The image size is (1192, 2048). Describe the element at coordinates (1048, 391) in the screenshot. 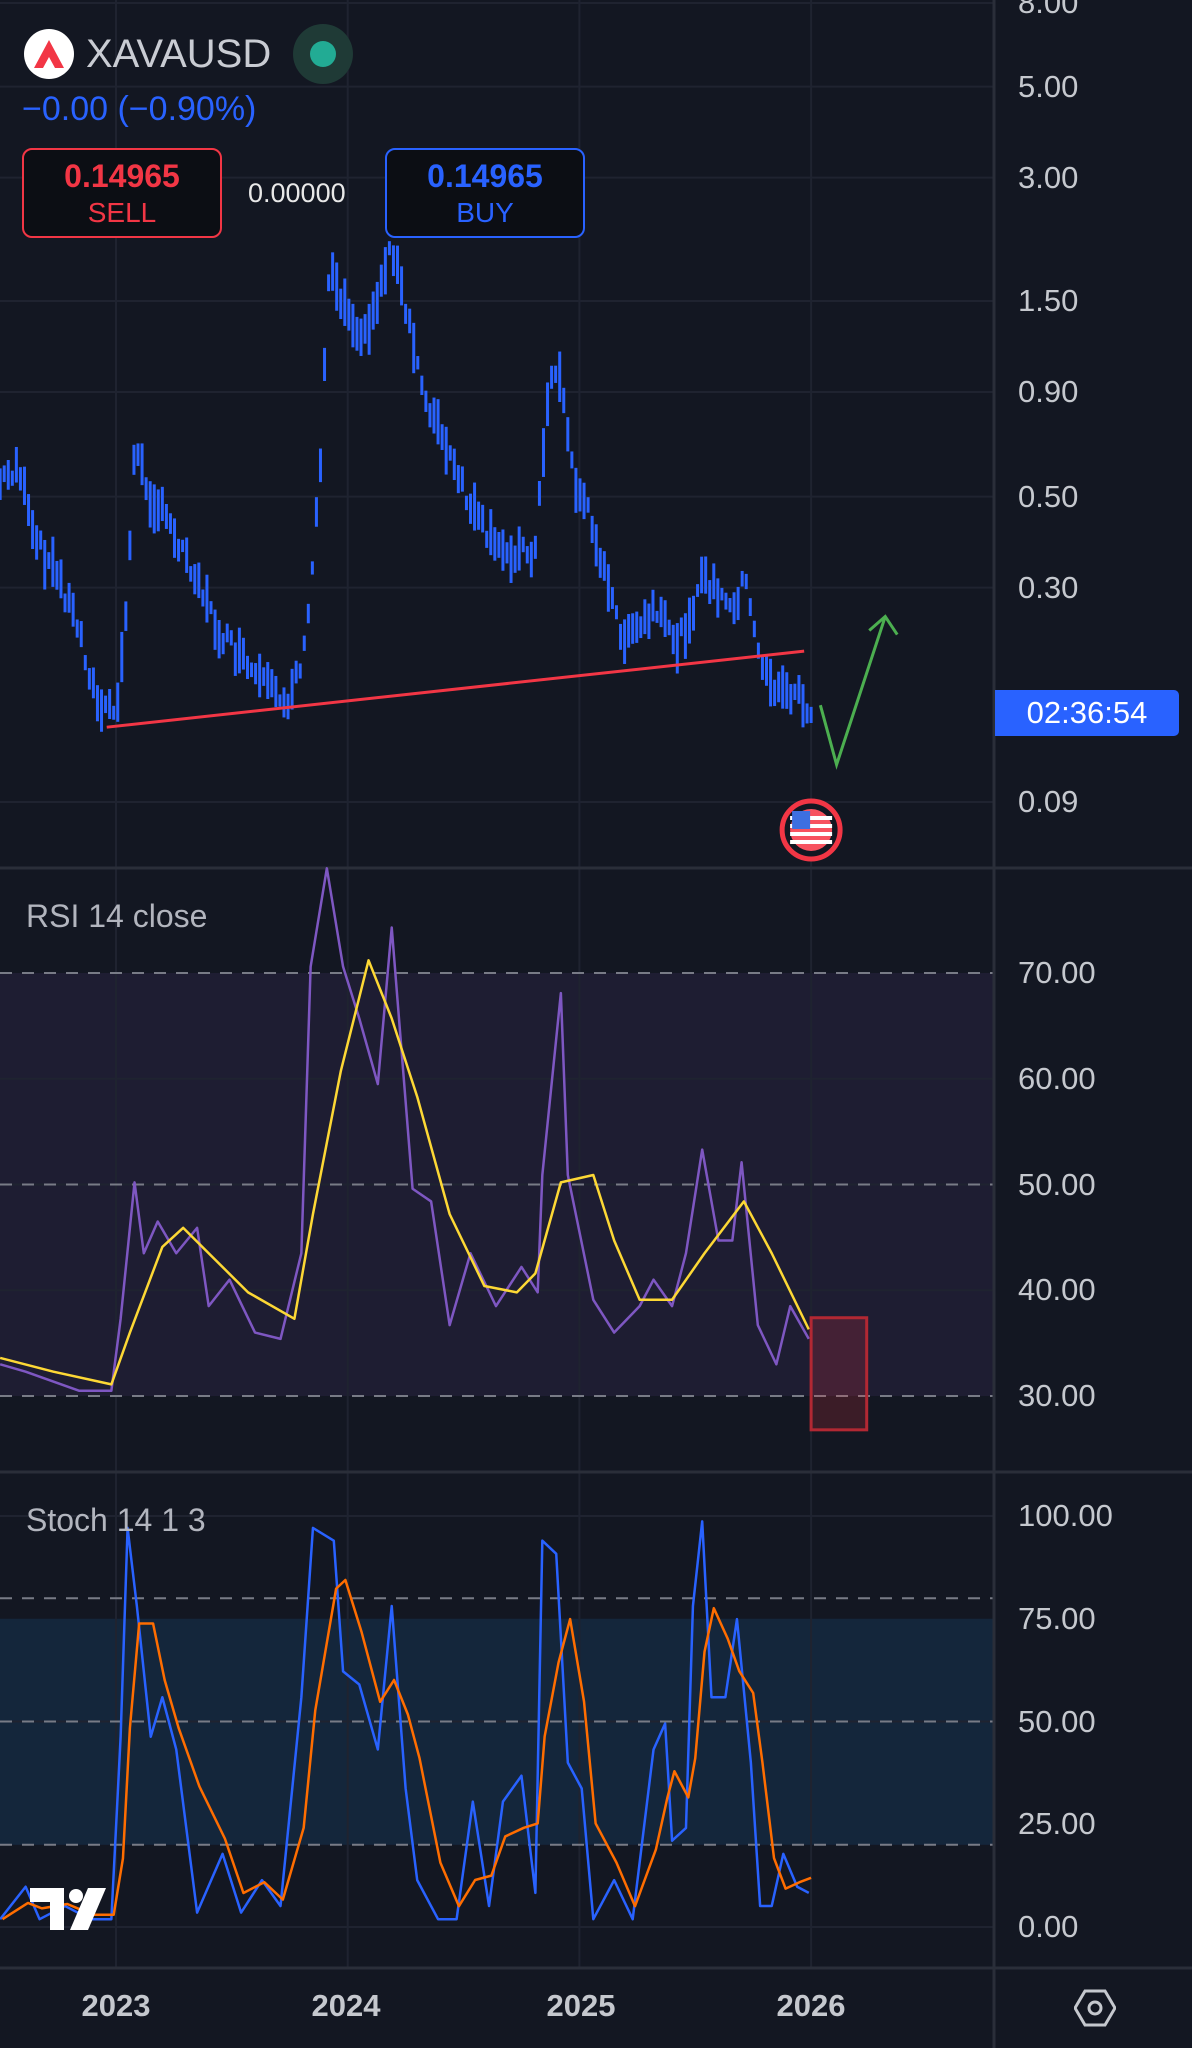

I see `price-axis-label: 0.90` at that location.